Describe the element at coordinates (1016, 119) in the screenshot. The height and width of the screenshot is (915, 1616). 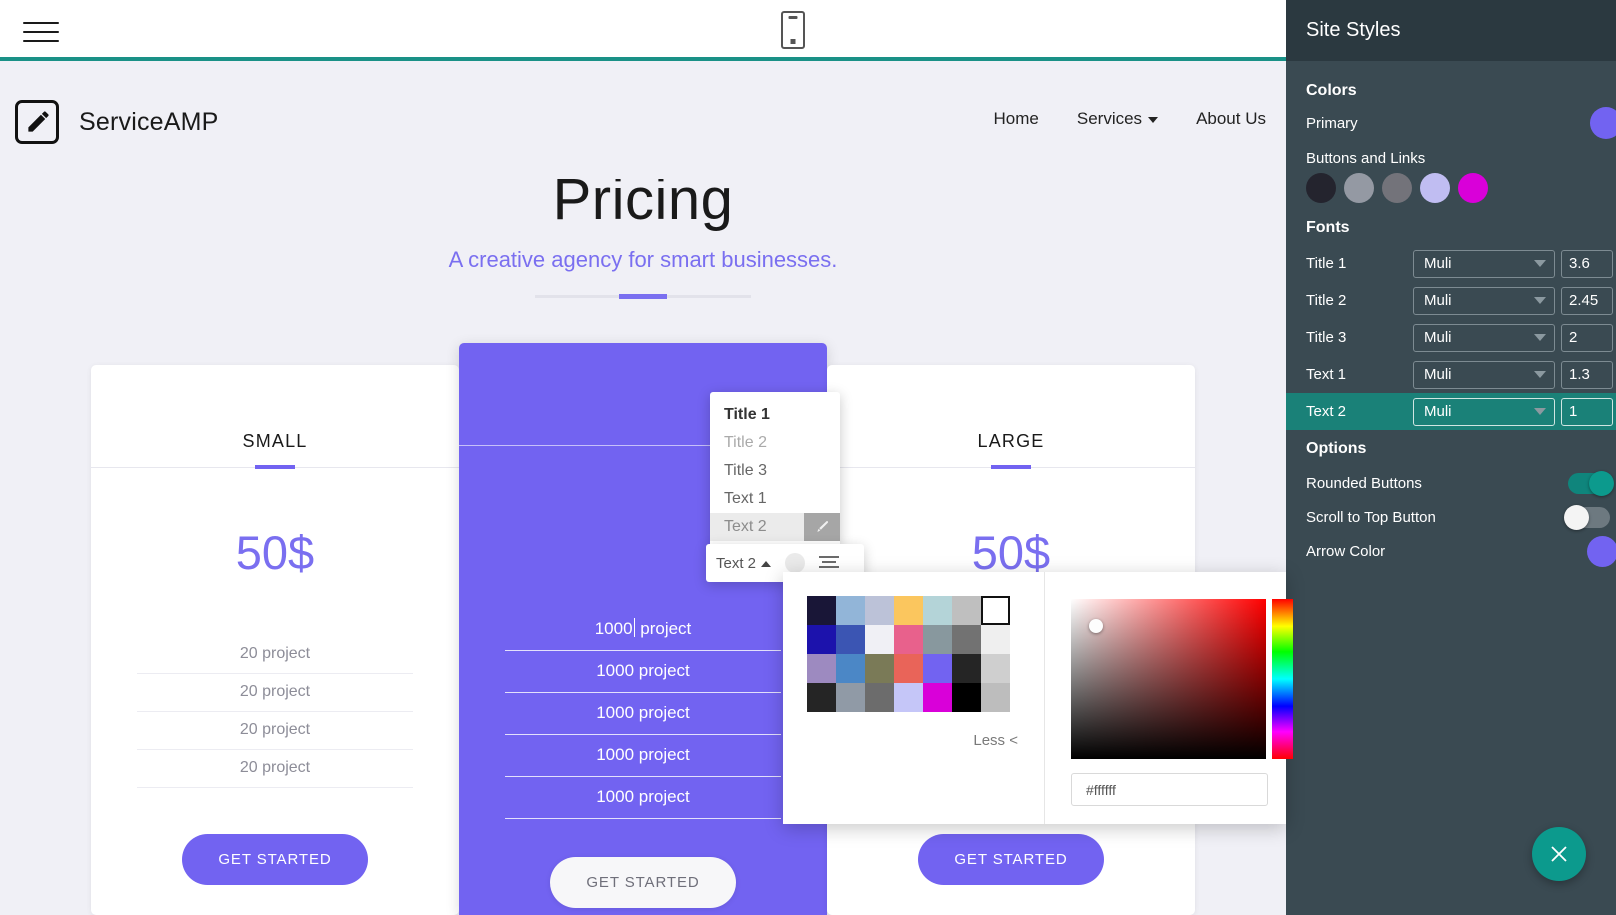
I see `nav-item-home: Home` at that location.